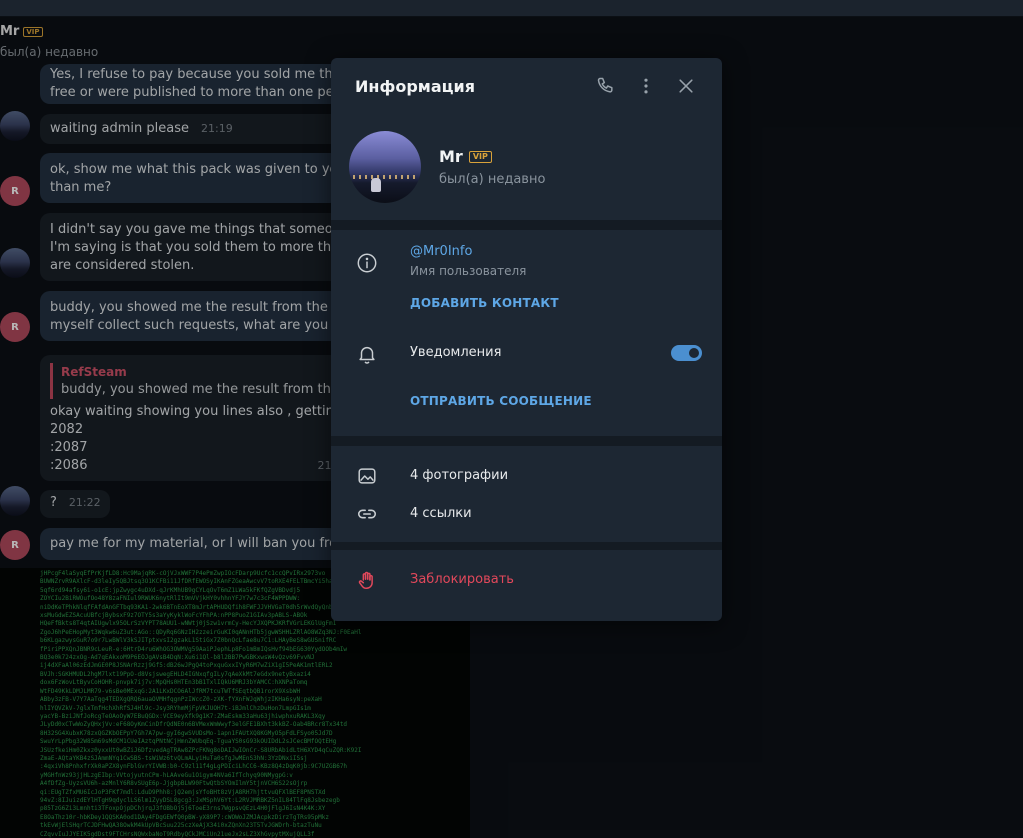 This screenshot has height=838, width=1023. I want to click on bell-icon, so click(367, 354).